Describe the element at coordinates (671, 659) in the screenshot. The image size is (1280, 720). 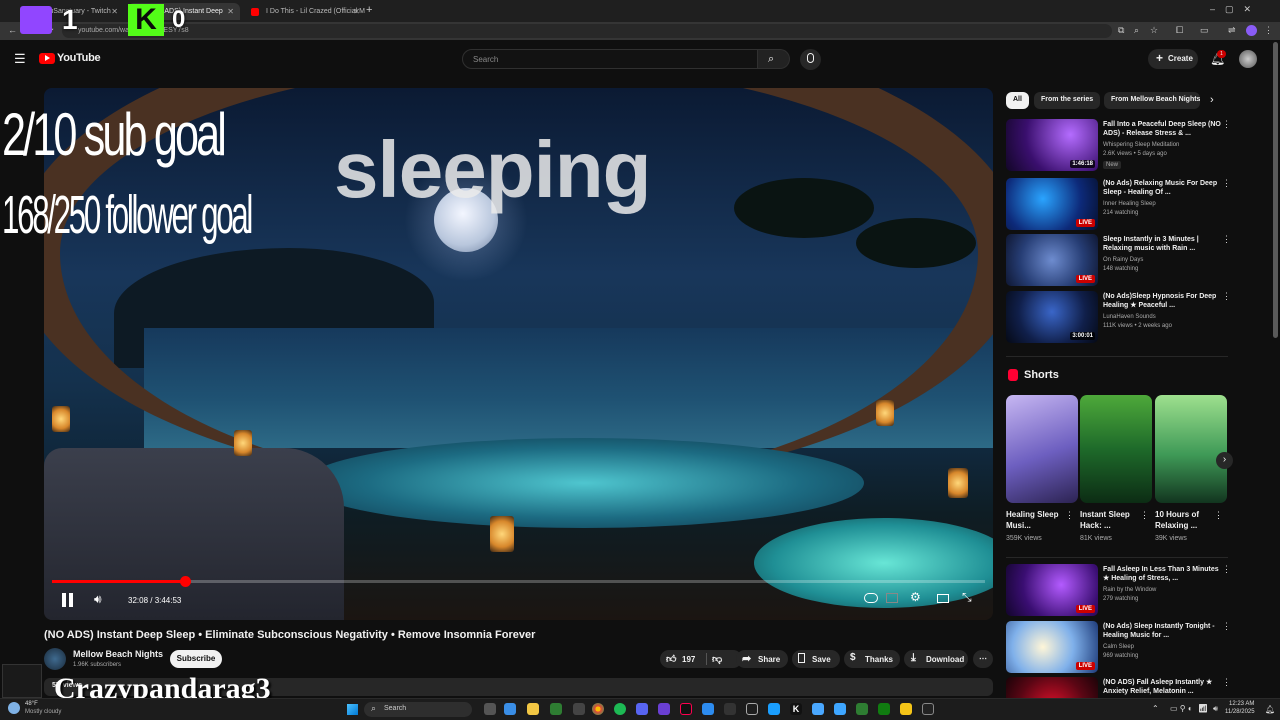
I see `like-icon: 👍︎` at that location.